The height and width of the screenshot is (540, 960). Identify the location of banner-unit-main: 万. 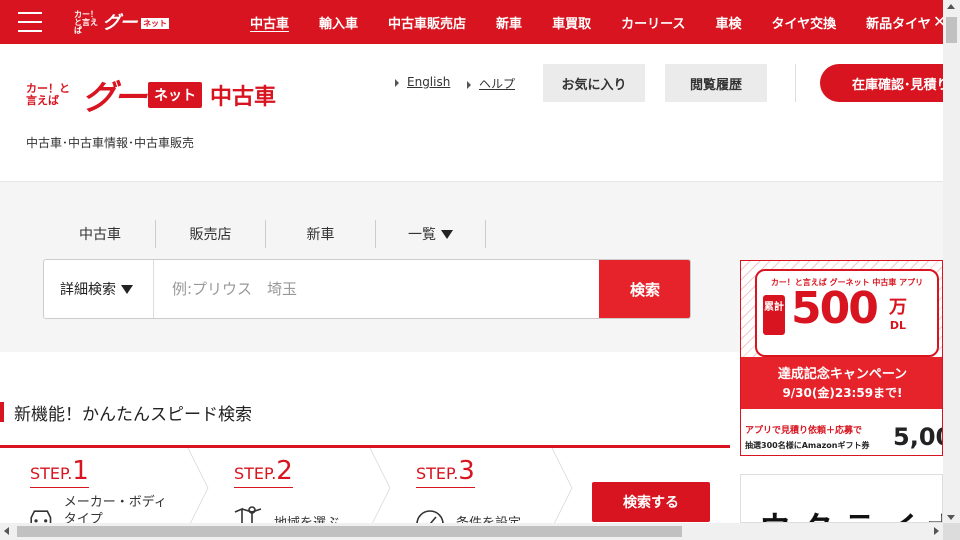
(898, 307).